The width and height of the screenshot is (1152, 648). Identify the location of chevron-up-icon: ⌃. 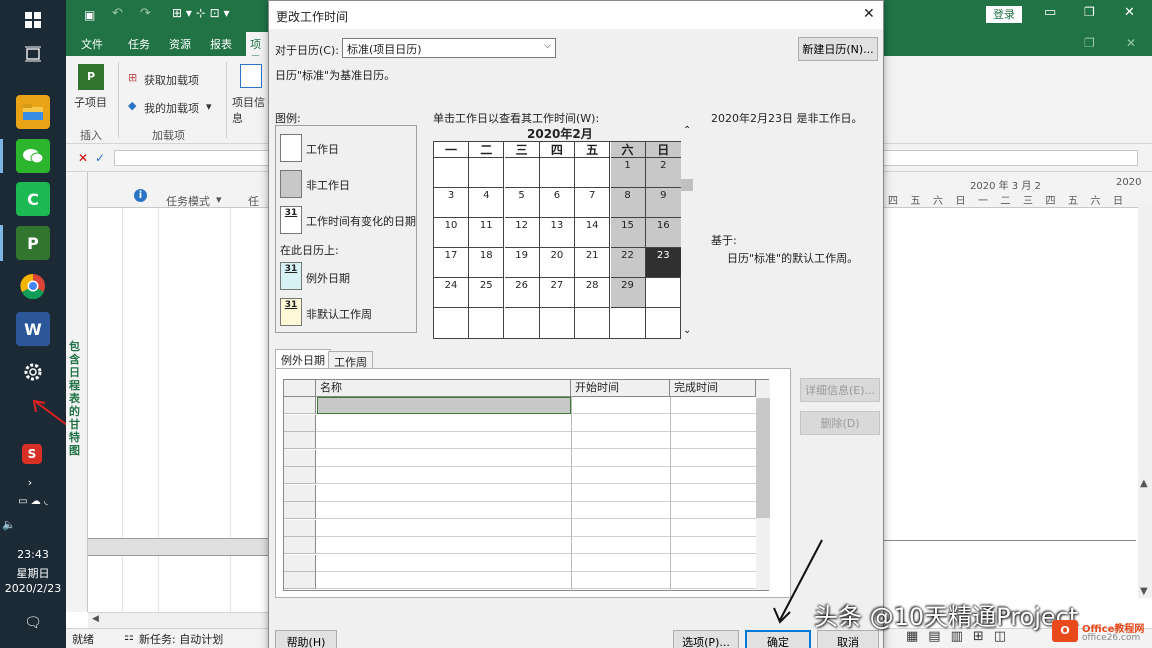
(687, 130).